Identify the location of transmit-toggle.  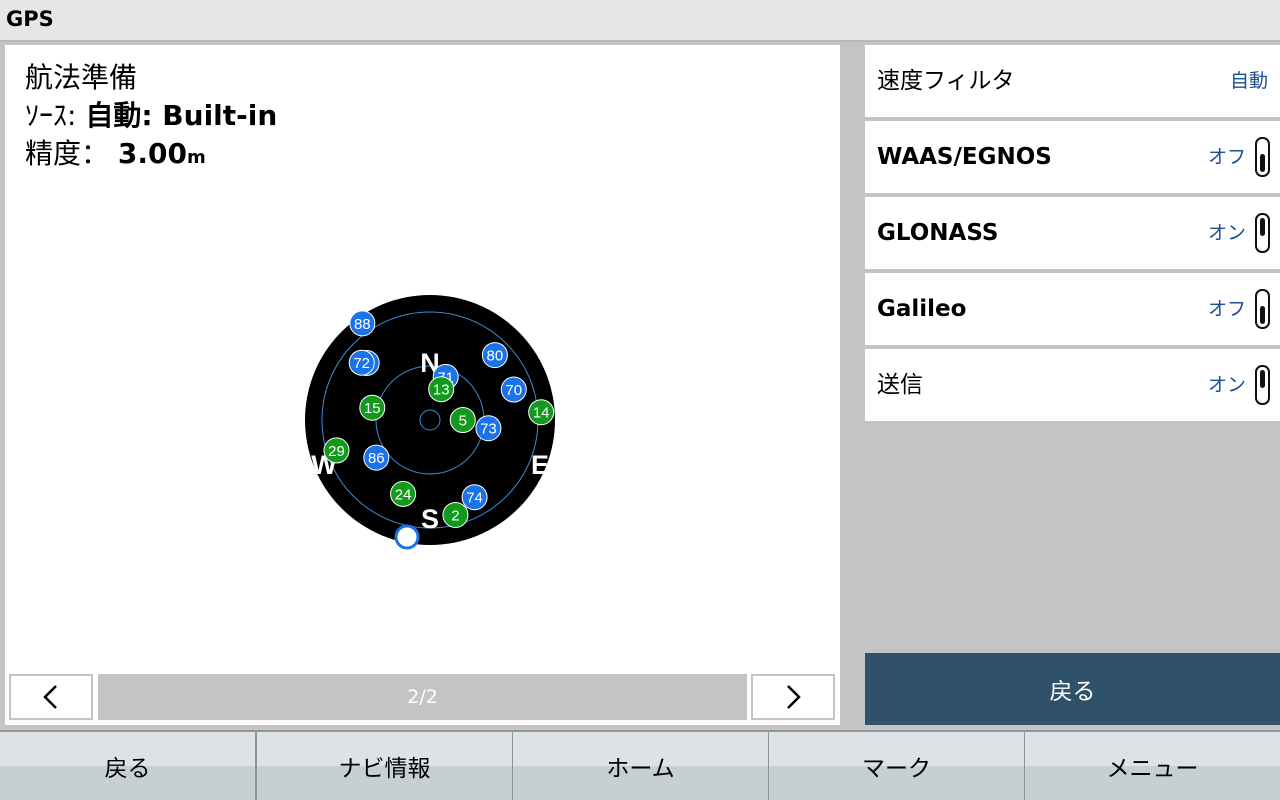
(1262, 385).